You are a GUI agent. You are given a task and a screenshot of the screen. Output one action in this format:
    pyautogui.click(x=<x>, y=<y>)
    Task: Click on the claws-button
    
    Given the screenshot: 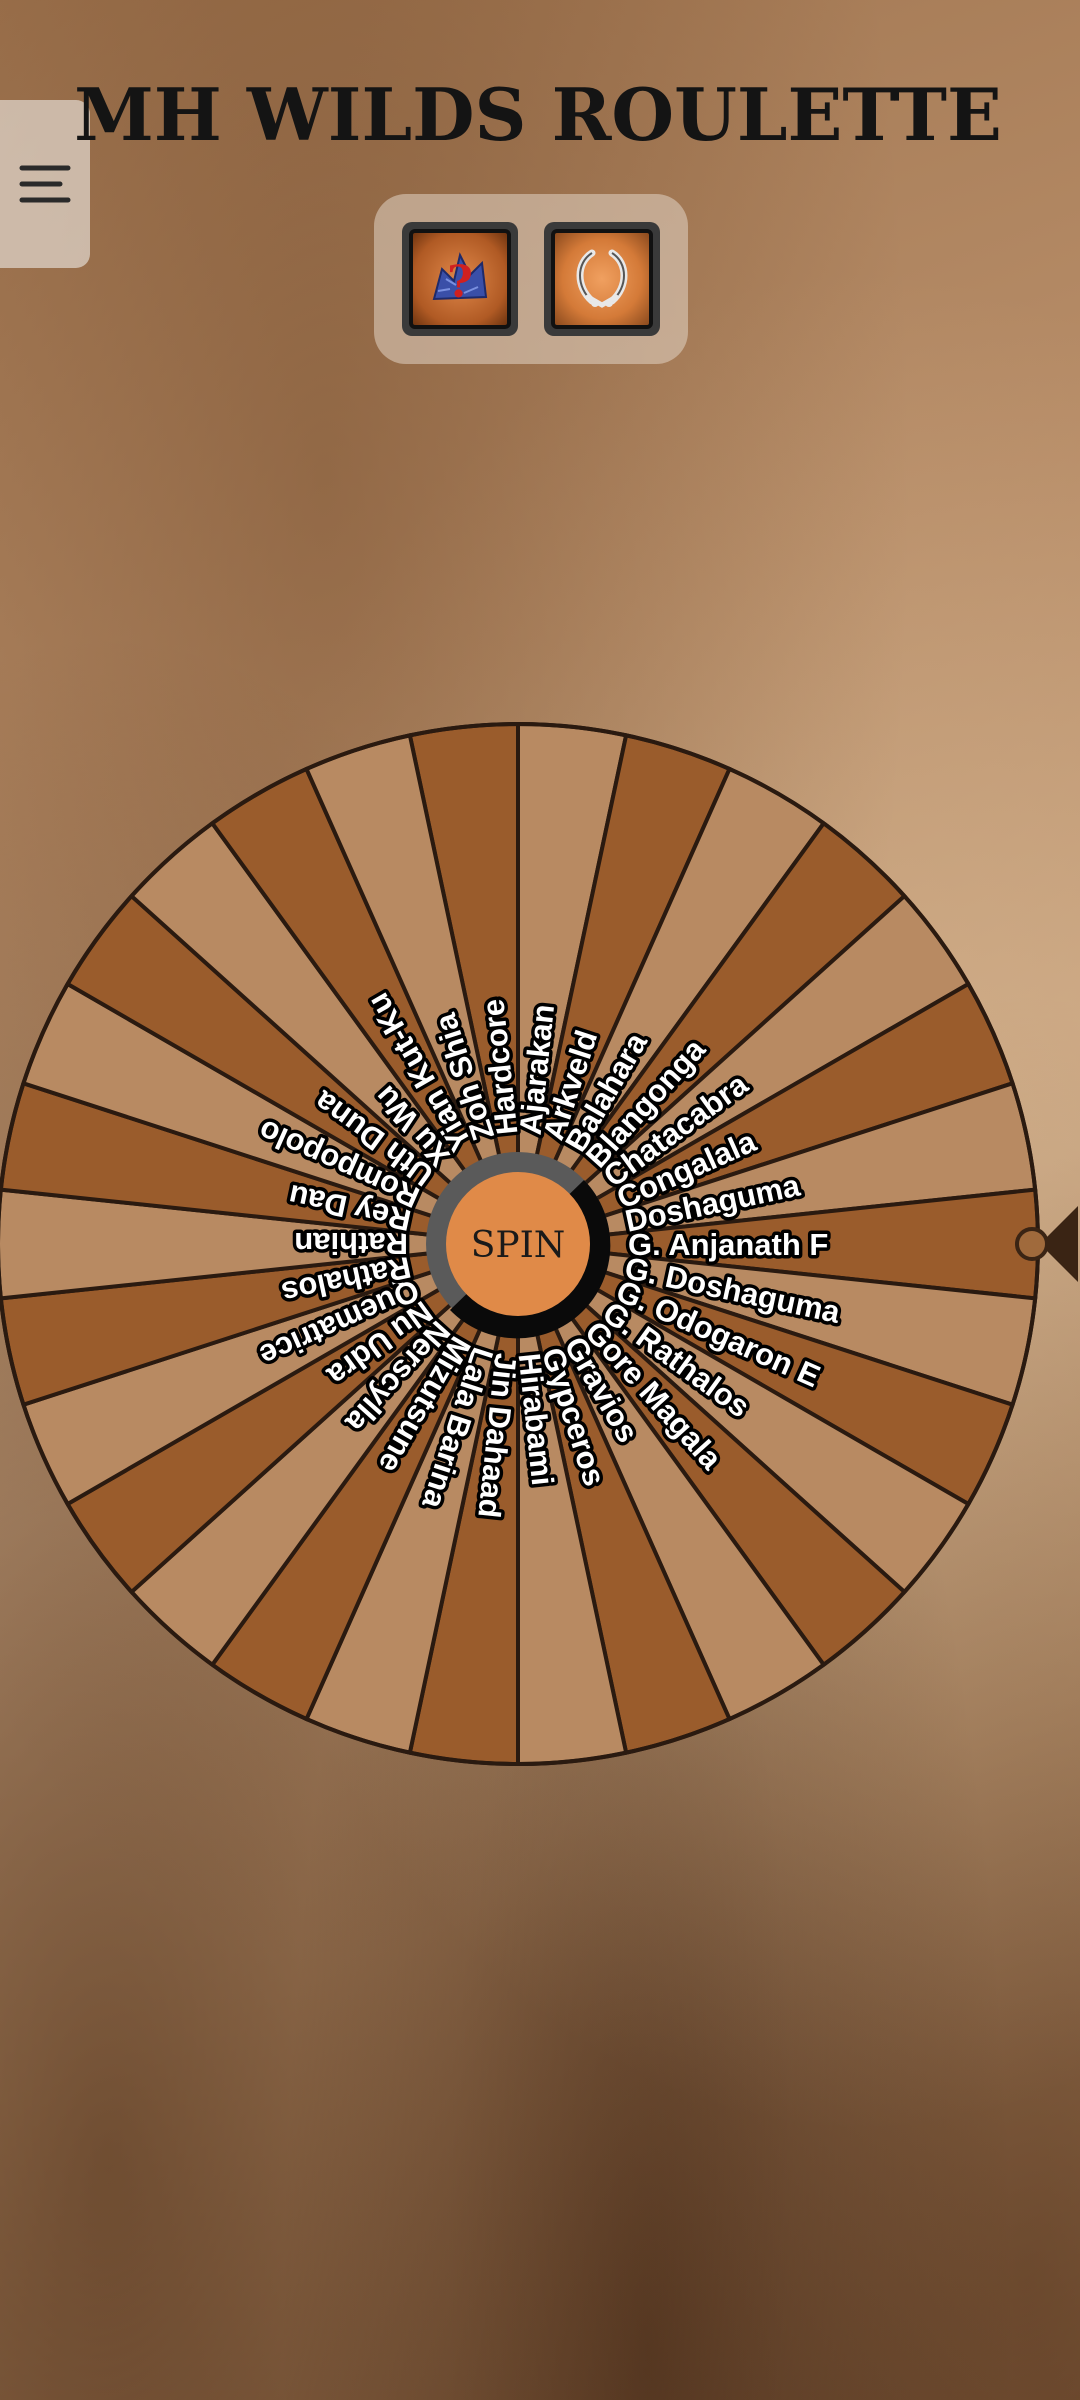 What is the action you would take?
    pyautogui.click(x=602, y=279)
    